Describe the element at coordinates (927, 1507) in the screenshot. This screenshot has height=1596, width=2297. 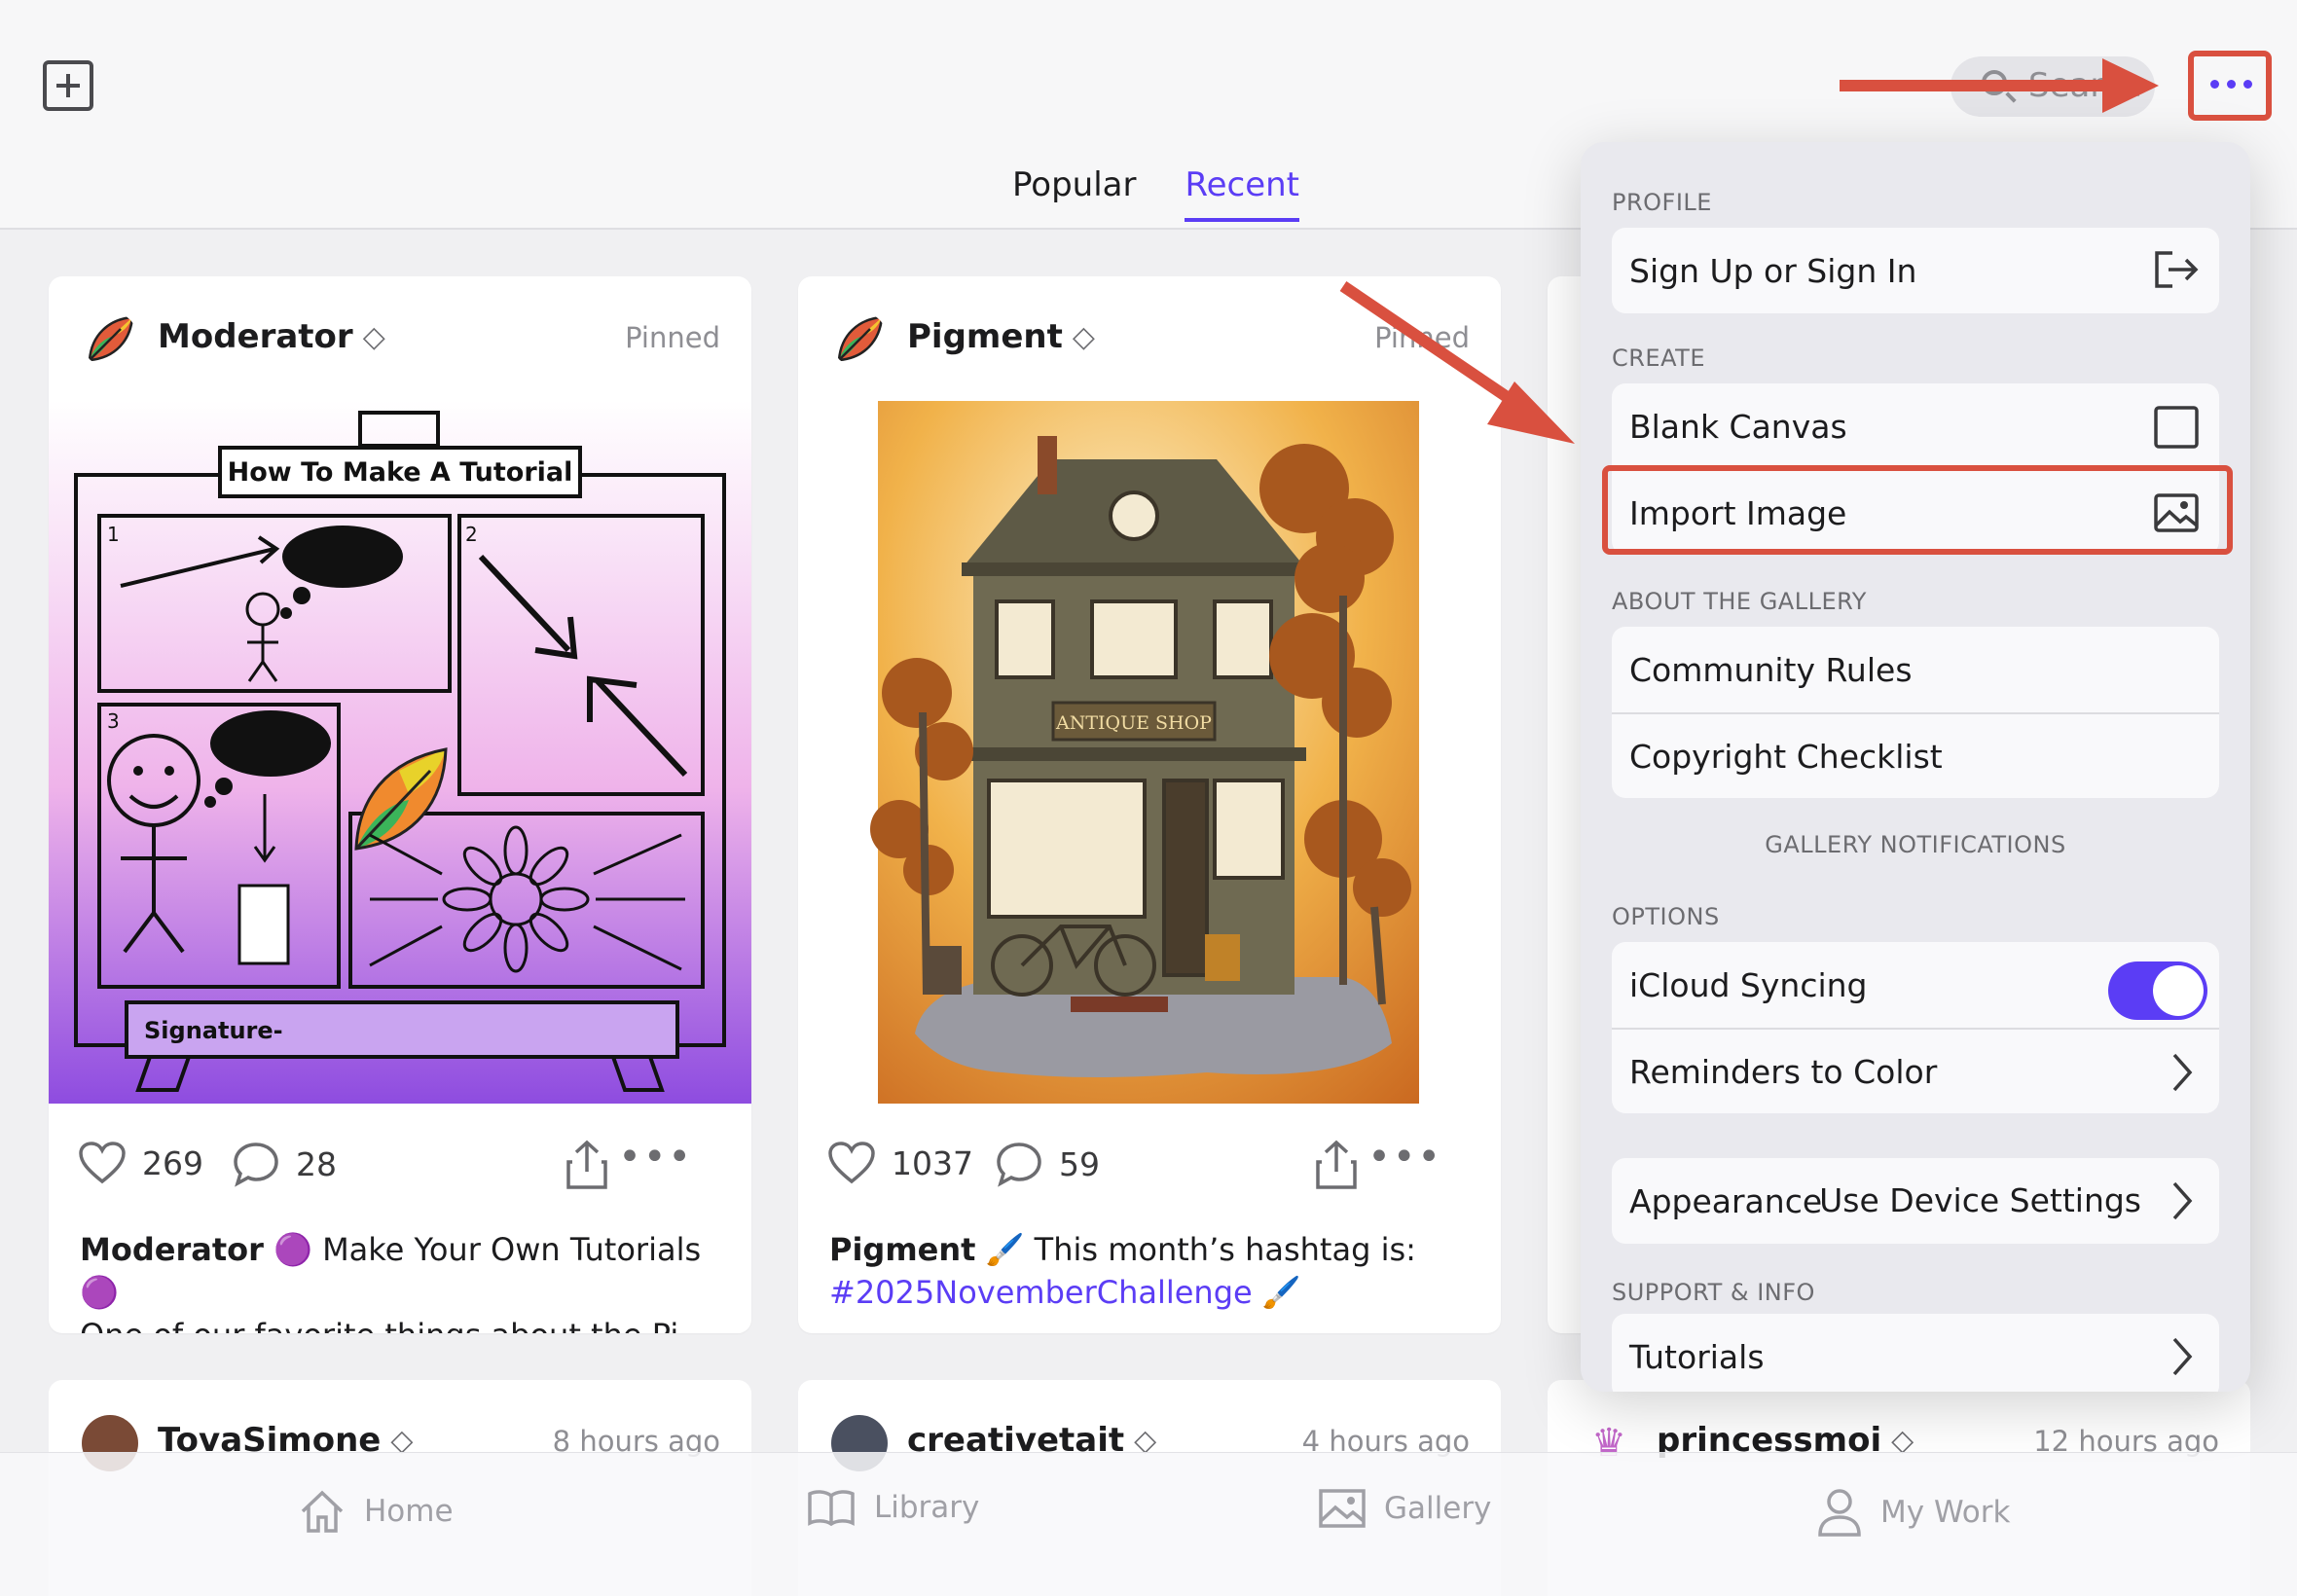
I see `tab-label: Library` at that location.